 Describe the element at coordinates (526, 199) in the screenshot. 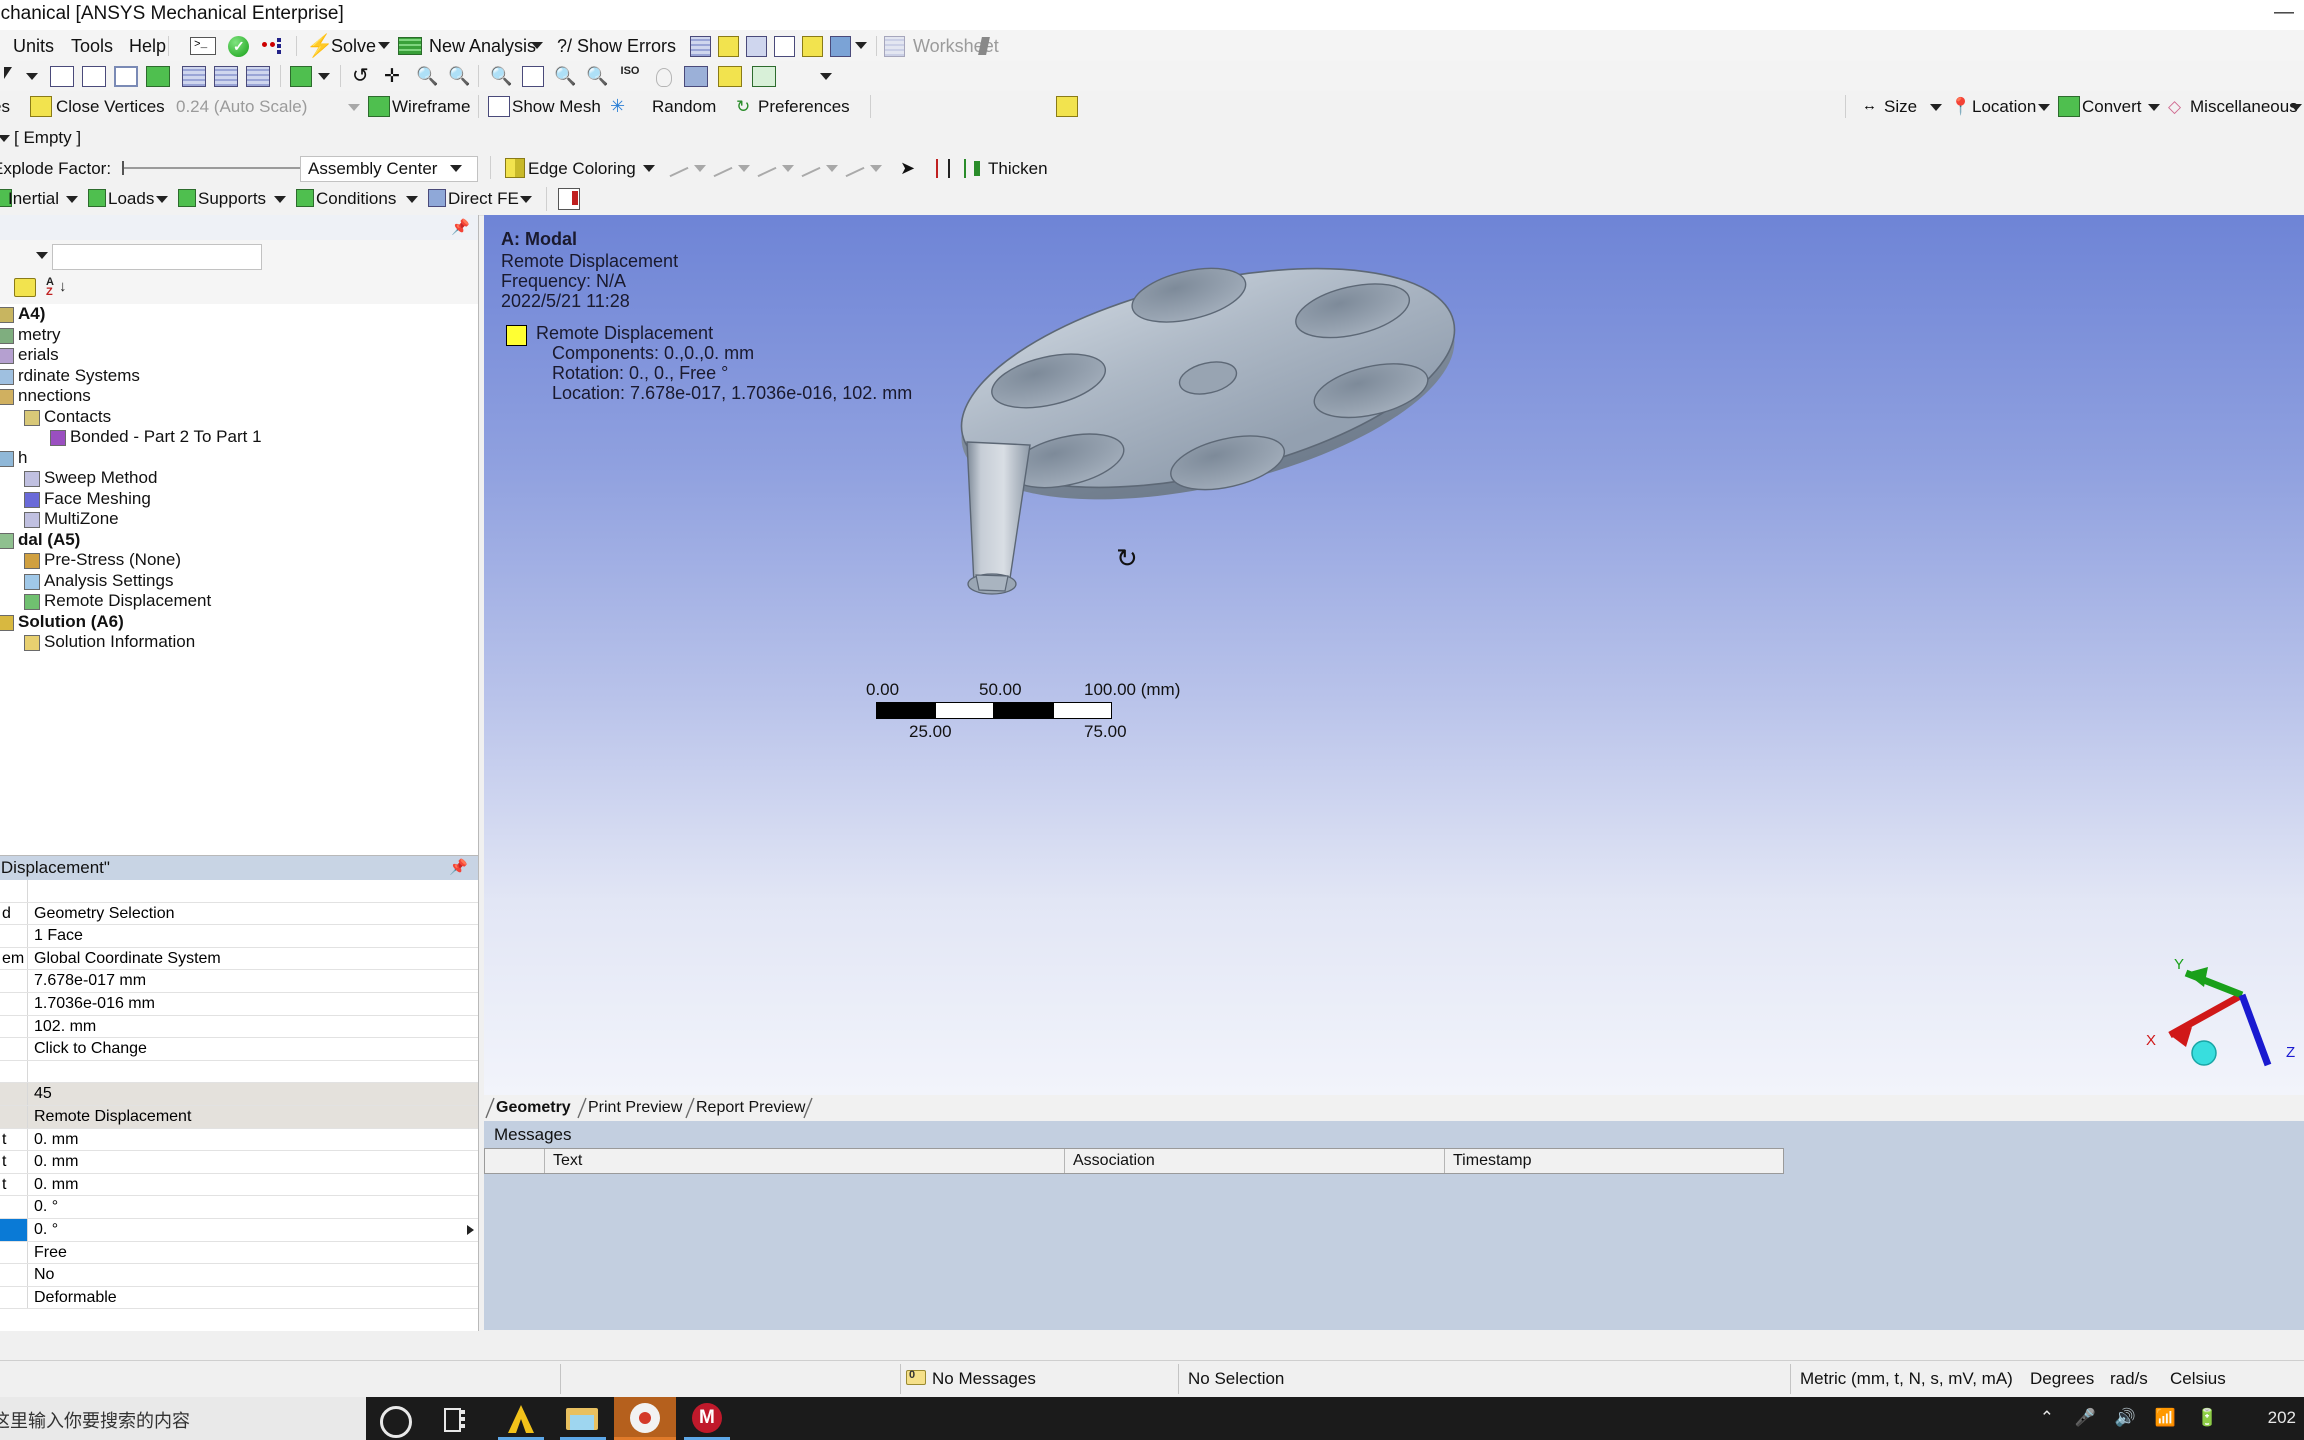

I see `direct-fe-caret-icon` at that location.